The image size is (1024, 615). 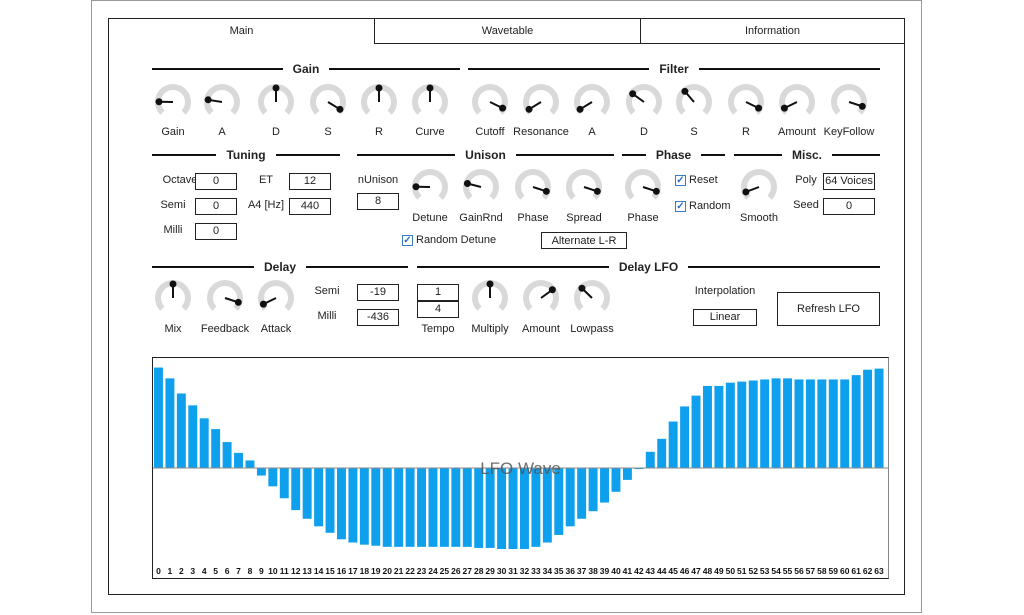 I want to click on lfo-tick-label: 57, so click(x=811, y=571).